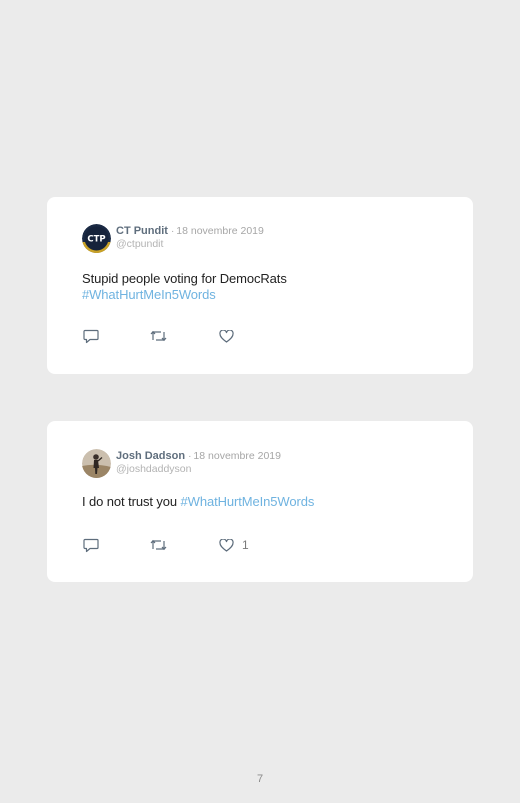 The width and height of the screenshot is (520, 803). What do you see at coordinates (190, 244) in the screenshot?
I see `author-handle: @ctpundit` at bounding box center [190, 244].